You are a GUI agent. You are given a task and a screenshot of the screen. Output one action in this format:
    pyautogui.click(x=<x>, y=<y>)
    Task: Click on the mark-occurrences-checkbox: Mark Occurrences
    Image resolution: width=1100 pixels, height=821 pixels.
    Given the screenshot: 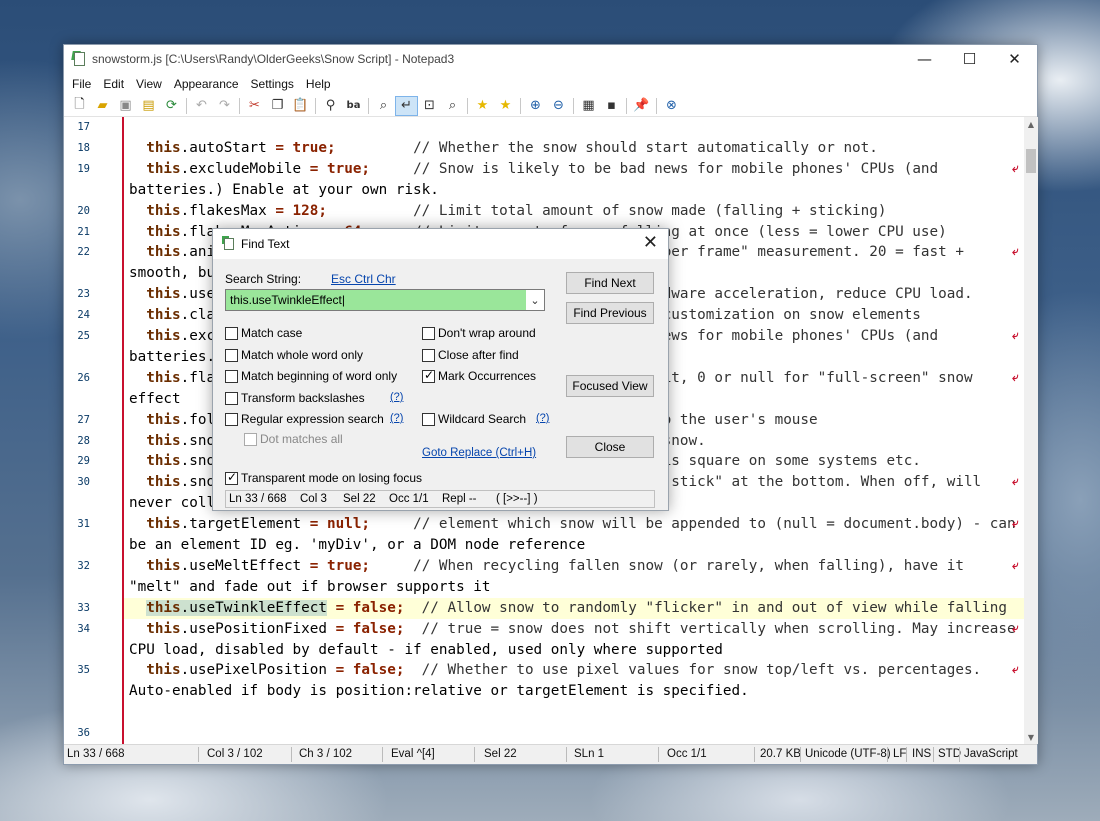 What is the action you would take?
    pyautogui.click(x=479, y=375)
    